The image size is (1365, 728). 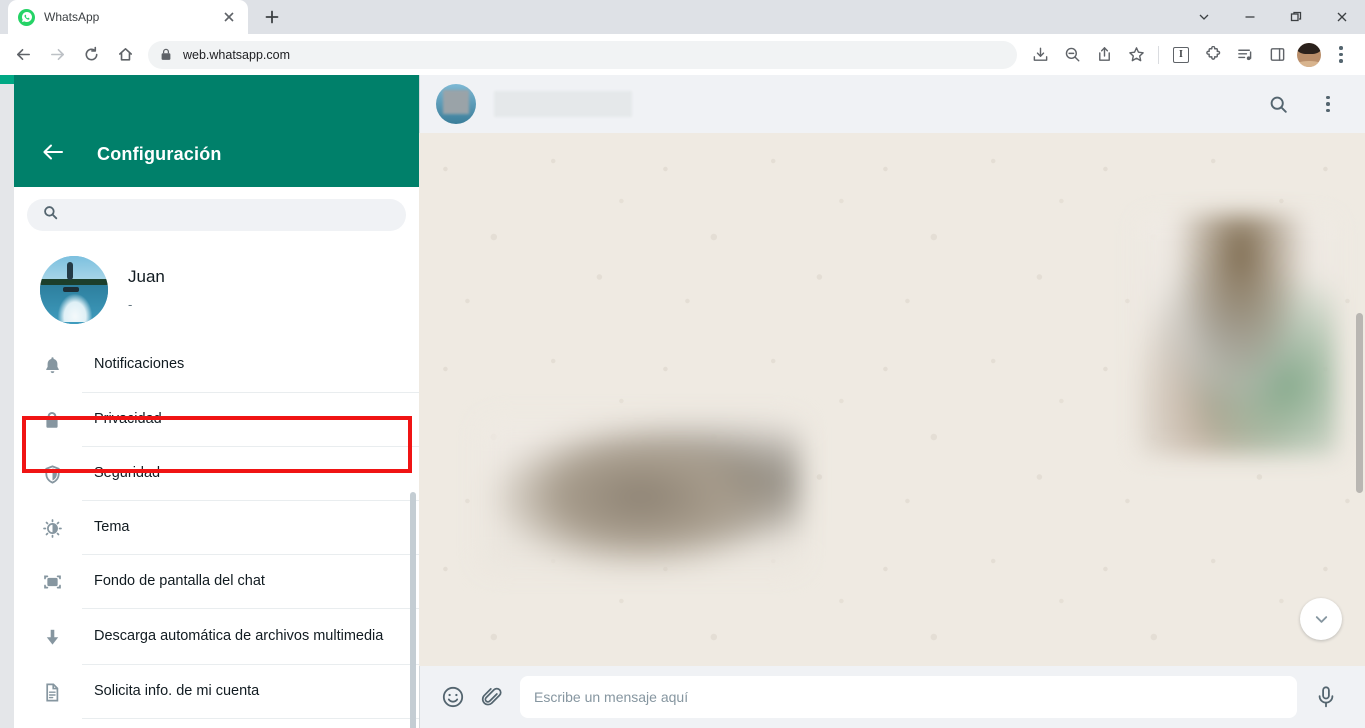 I want to click on media-playlist-icon, so click(x=1245, y=55).